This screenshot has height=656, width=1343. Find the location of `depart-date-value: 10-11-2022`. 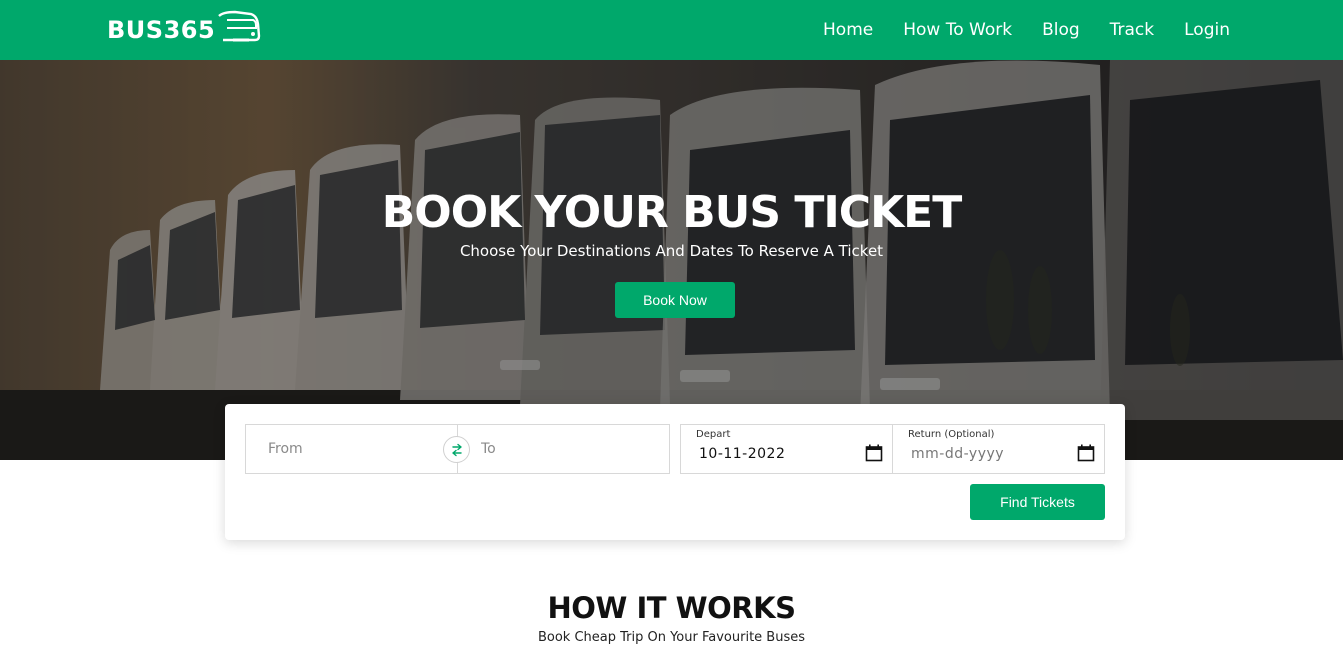

depart-date-value: 10-11-2022 is located at coordinates (742, 454).